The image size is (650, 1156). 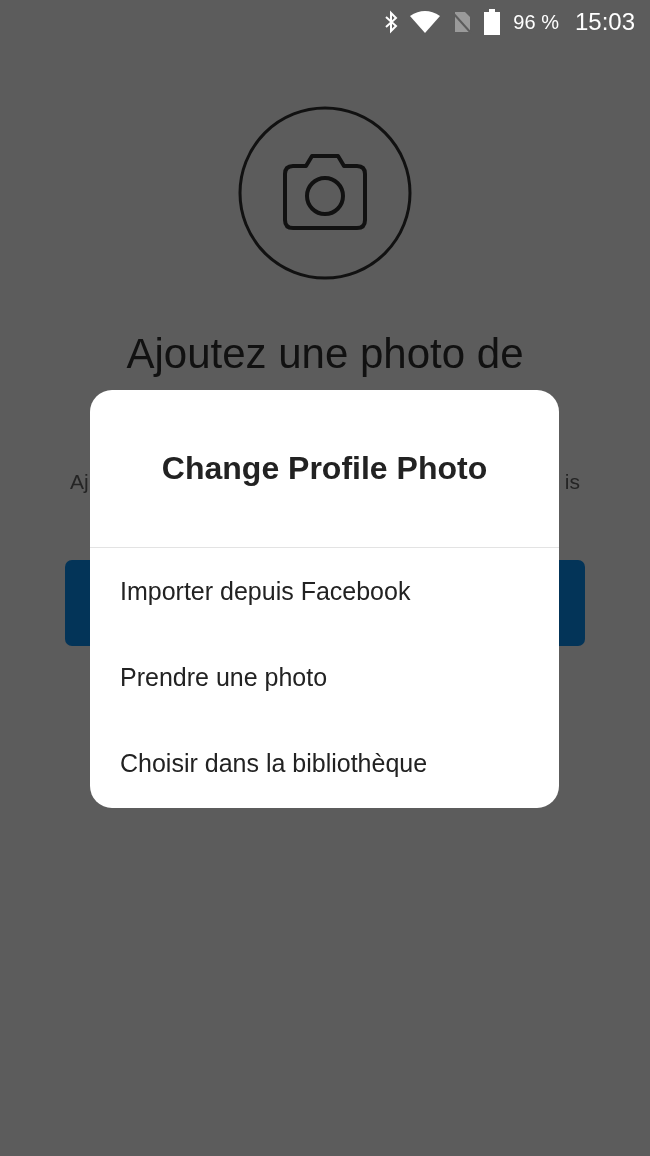 What do you see at coordinates (425, 22) in the screenshot?
I see `wifi-icon` at bounding box center [425, 22].